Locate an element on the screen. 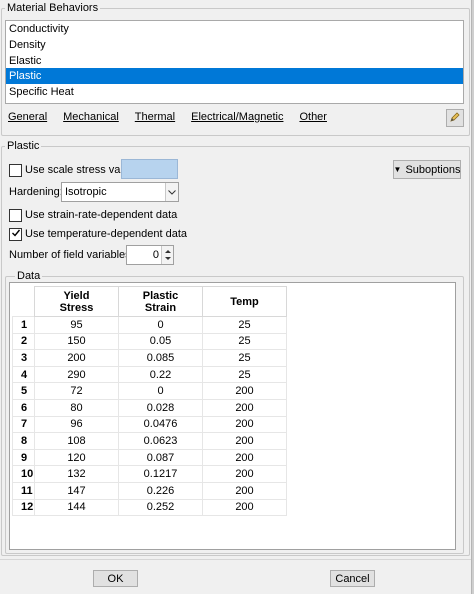 This screenshot has height=594, width=474. table-row: 5 72 0 200 is located at coordinates (149, 391).